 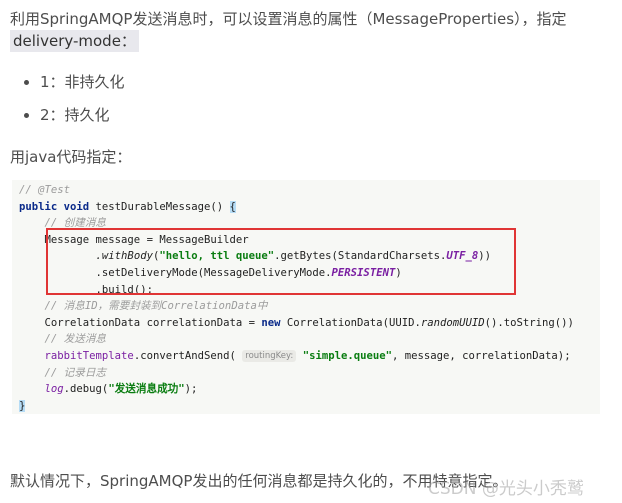 I want to click on string-simple-queue: "simple.queue", so click(x=347, y=355).